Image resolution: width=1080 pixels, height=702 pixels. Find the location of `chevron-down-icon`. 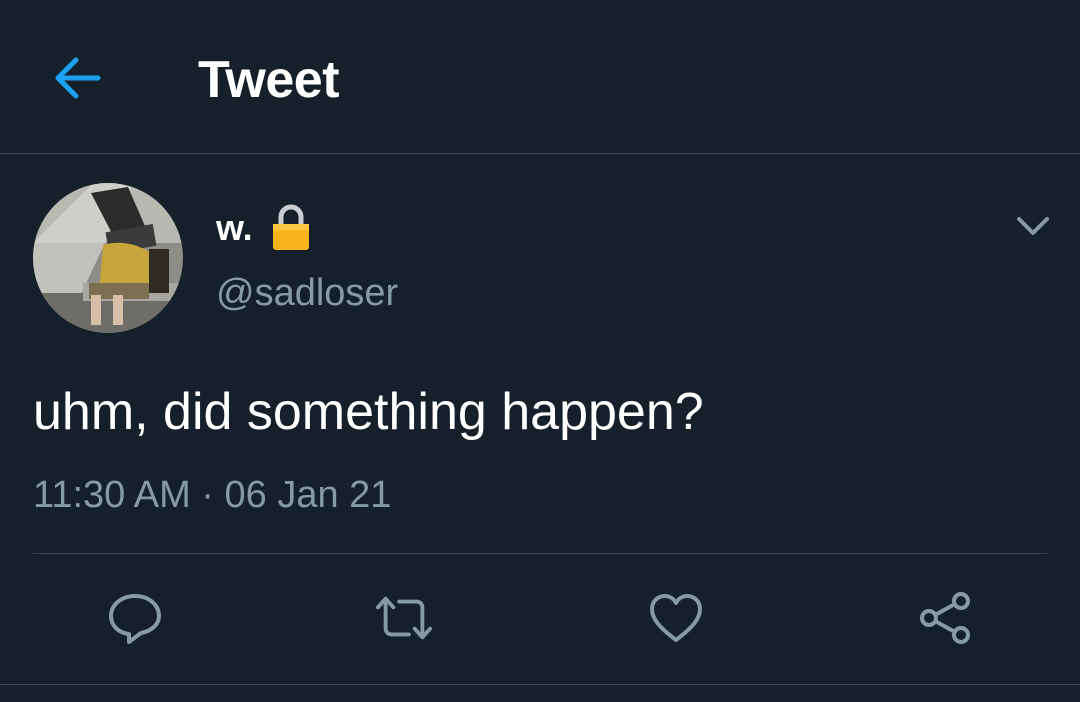

chevron-down-icon is located at coordinates (1033, 226).